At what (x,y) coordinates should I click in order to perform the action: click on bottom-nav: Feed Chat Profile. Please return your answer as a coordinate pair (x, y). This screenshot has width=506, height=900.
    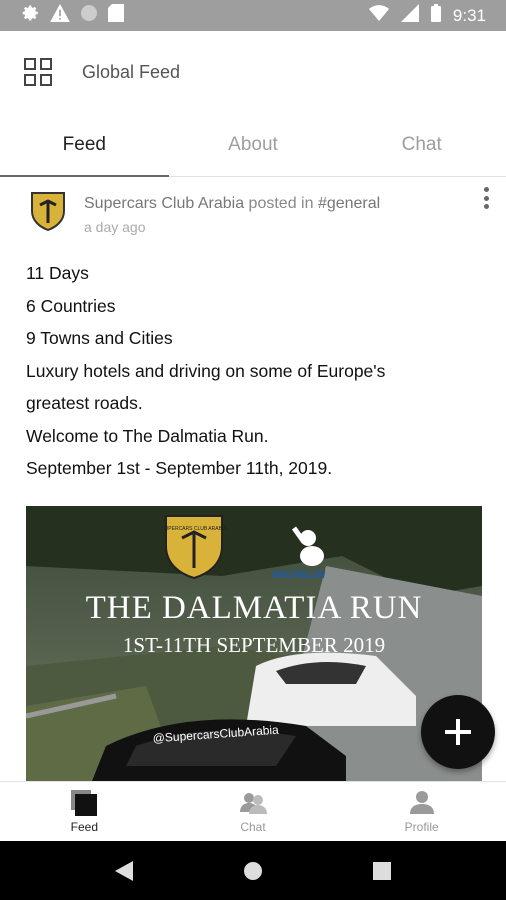
    Looking at the image, I should click on (253, 811).